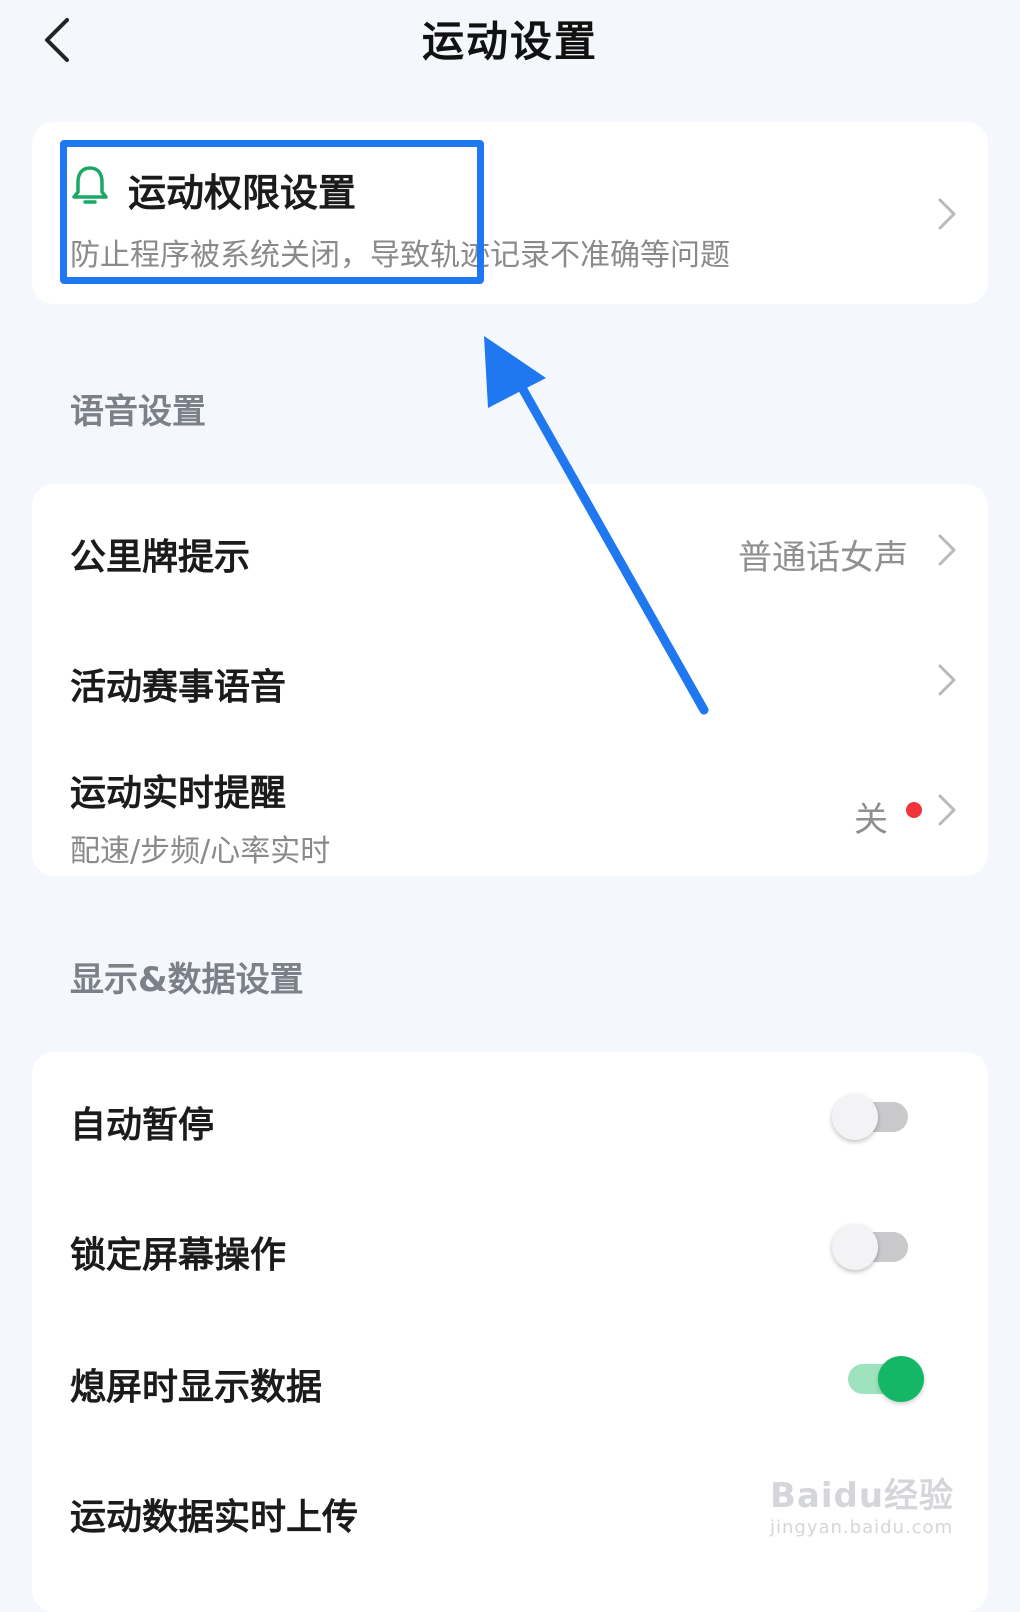 Image resolution: width=1020 pixels, height=1612 pixels. Describe the element at coordinates (138, 412) in the screenshot. I see `section-title-voice: 语音设置` at that location.